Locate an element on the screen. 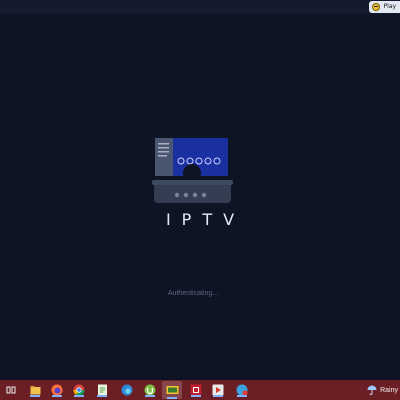 The width and height of the screenshot is (400, 400). edge-icon is located at coordinates (127, 390).